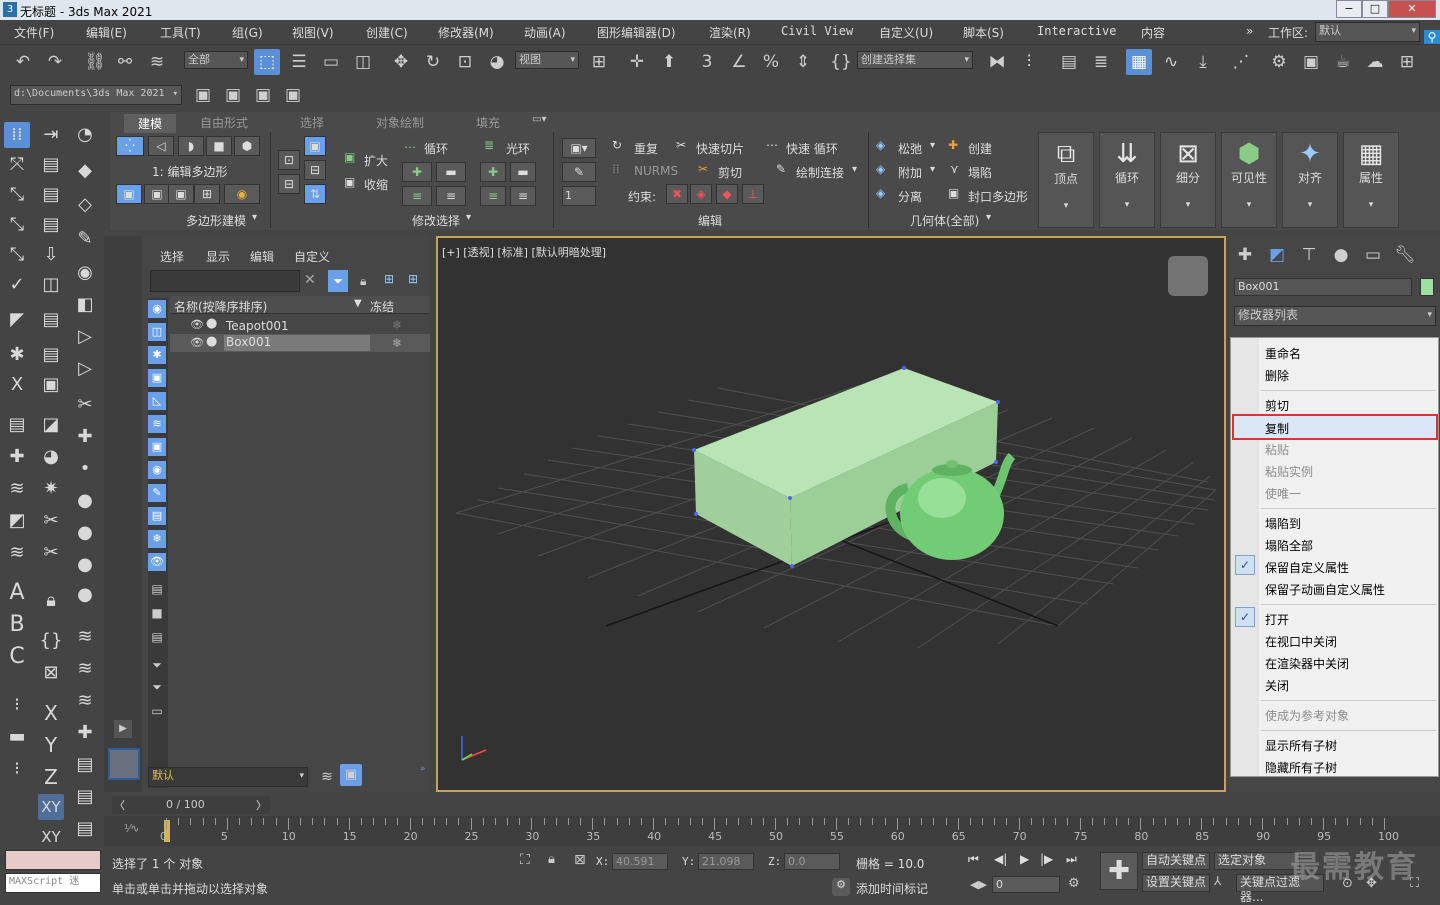 This screenshot has height=905, width=1440. Describe the element at coordinates (892, 888) in the screenshot. I see `add-time-tag: 添加时间标记` at that location.